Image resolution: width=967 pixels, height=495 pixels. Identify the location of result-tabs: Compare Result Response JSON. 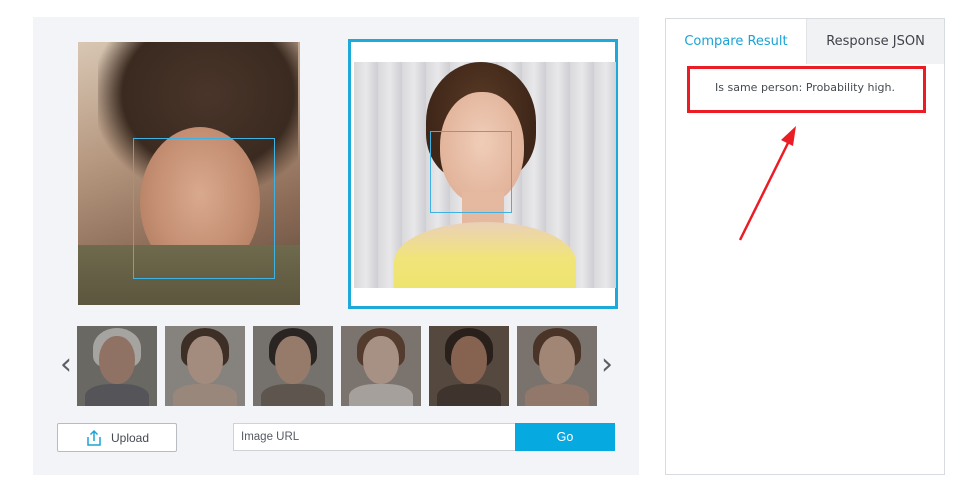
(805, 41).